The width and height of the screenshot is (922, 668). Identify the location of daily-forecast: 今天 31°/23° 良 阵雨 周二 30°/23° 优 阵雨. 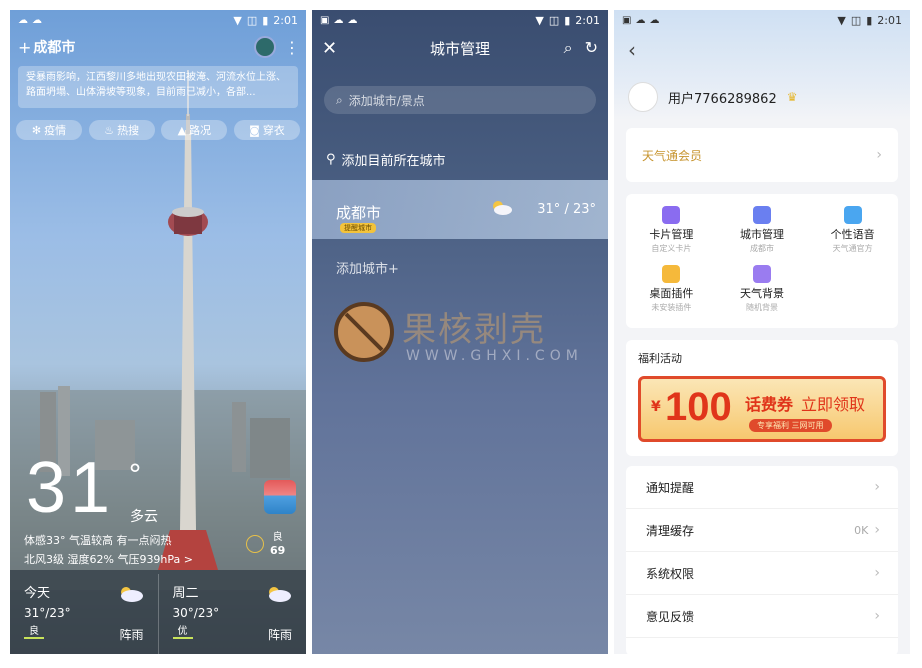
(158, 614).